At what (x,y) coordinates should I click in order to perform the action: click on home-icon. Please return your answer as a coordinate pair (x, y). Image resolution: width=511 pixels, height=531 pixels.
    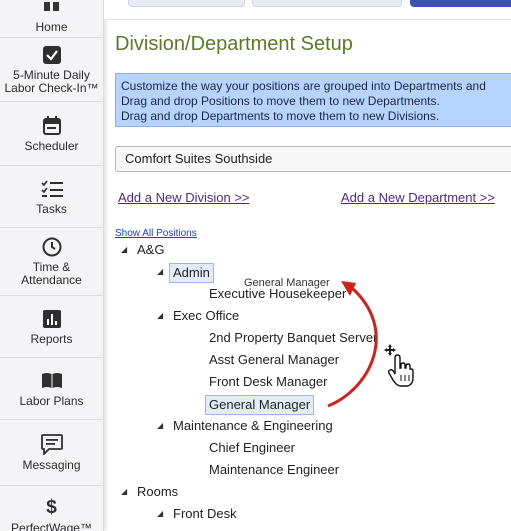
    Looking at the image, I should click on (52, 9).